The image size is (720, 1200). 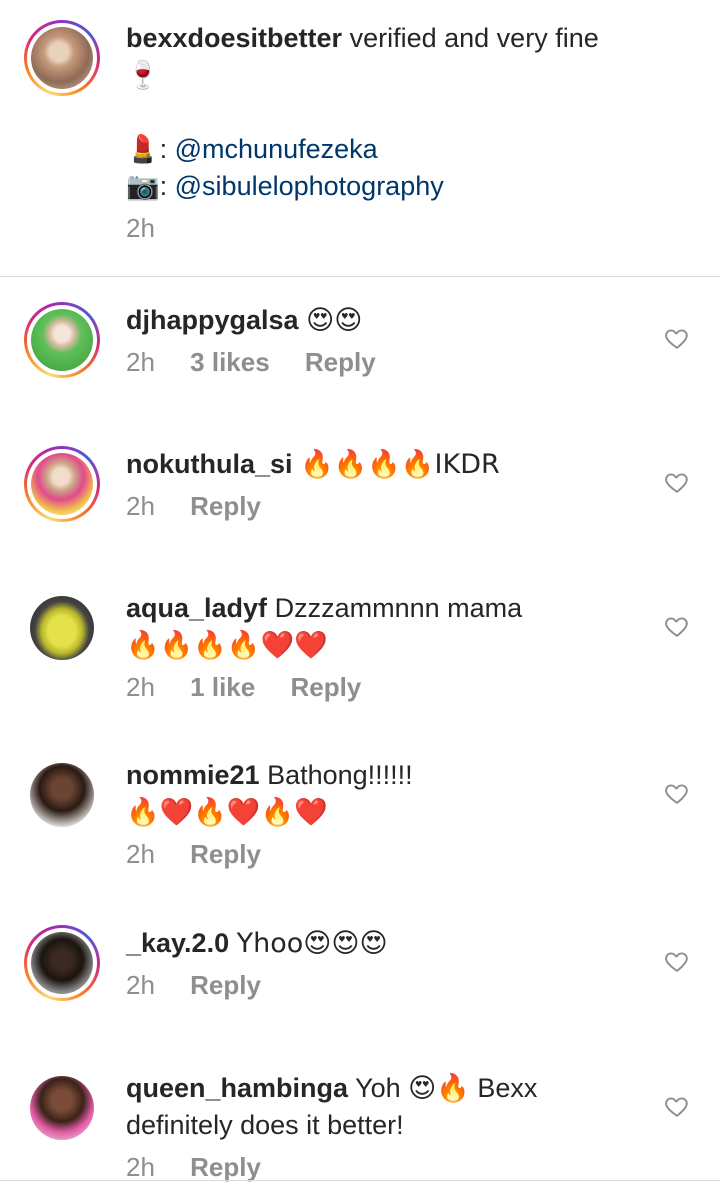 I want to click on bottom-divider, so click(x=360, y=1180).